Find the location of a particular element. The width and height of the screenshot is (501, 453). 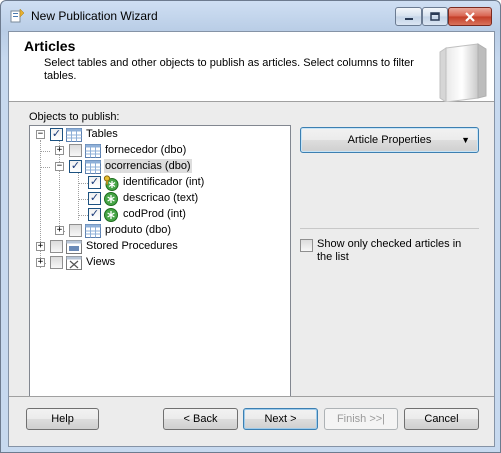

article-properties-button: Article Properties ▼ is located at coordinates (389, 140).